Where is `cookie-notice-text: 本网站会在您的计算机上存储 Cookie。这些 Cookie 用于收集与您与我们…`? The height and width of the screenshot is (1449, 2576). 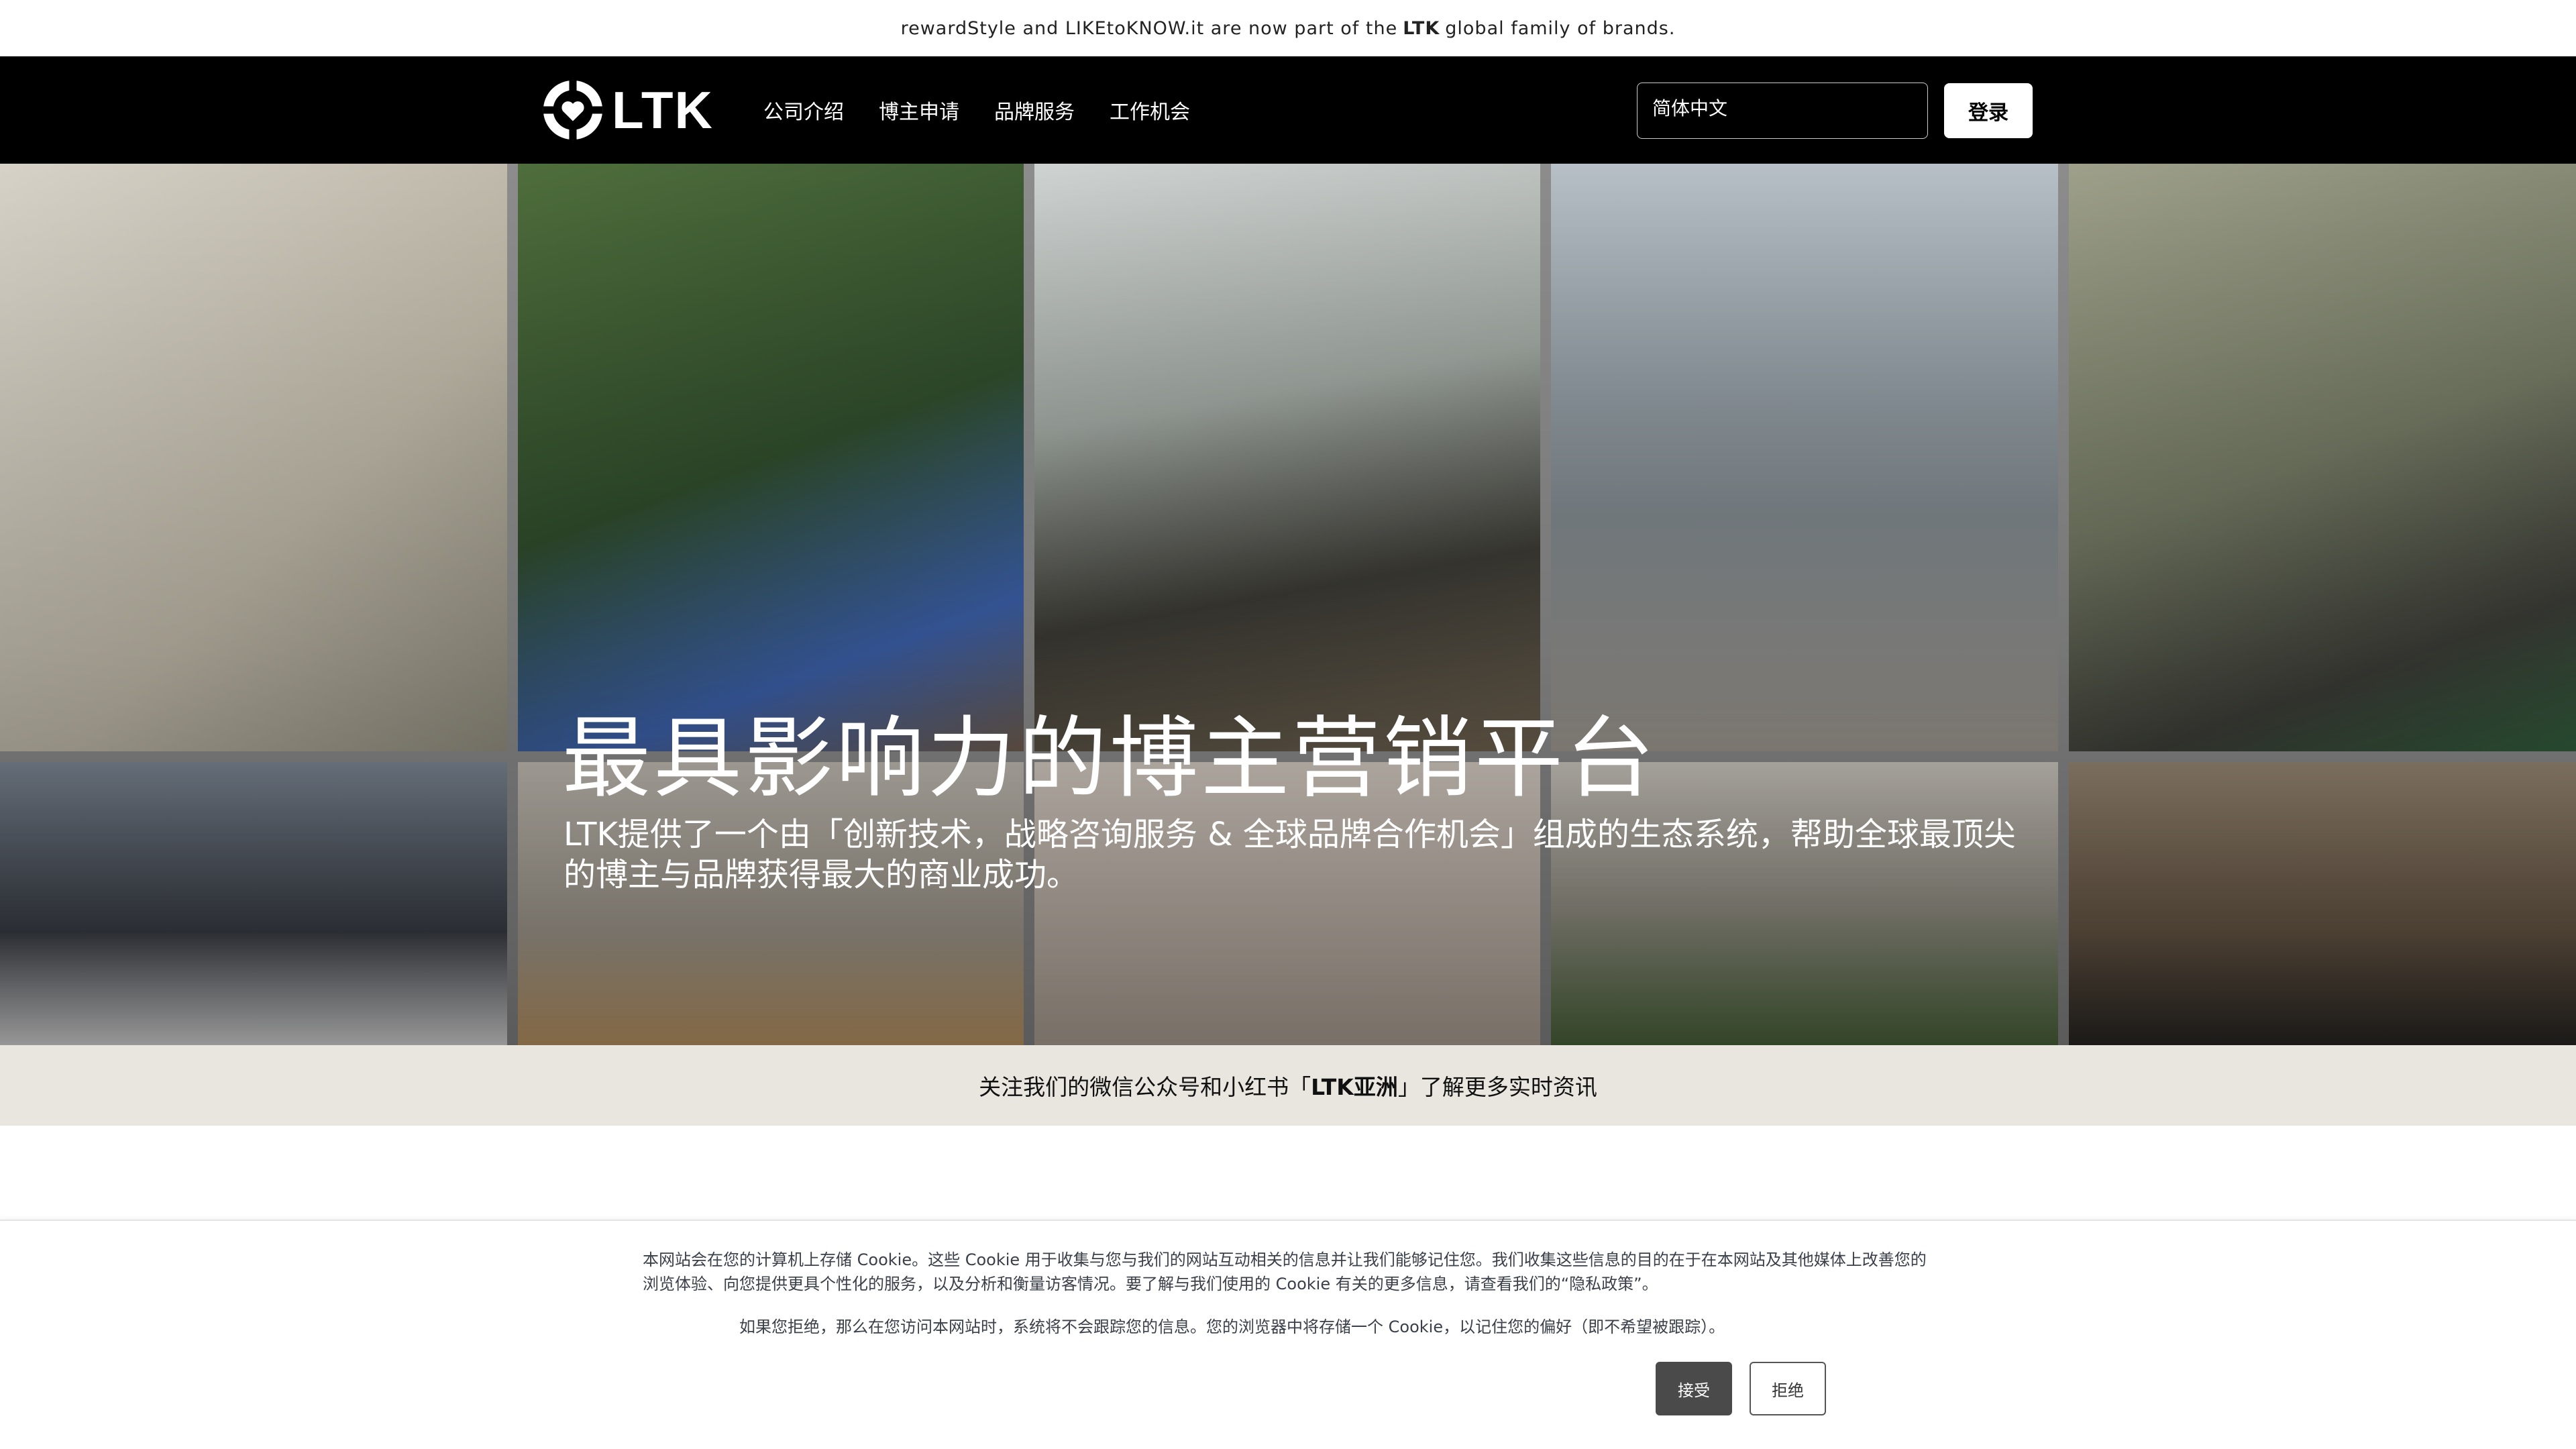
cookie-notice-text: 本网站会在您的计算机上存储 Cookie。这些 Cookie 用于收集与您与我们… is located at coordinates (1285, 1271).